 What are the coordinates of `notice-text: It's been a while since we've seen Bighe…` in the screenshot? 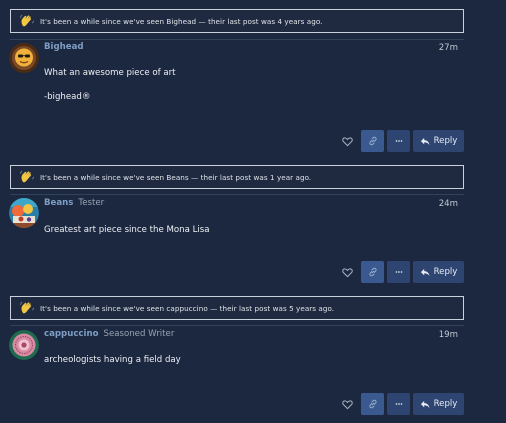 It's located at (181, 21).